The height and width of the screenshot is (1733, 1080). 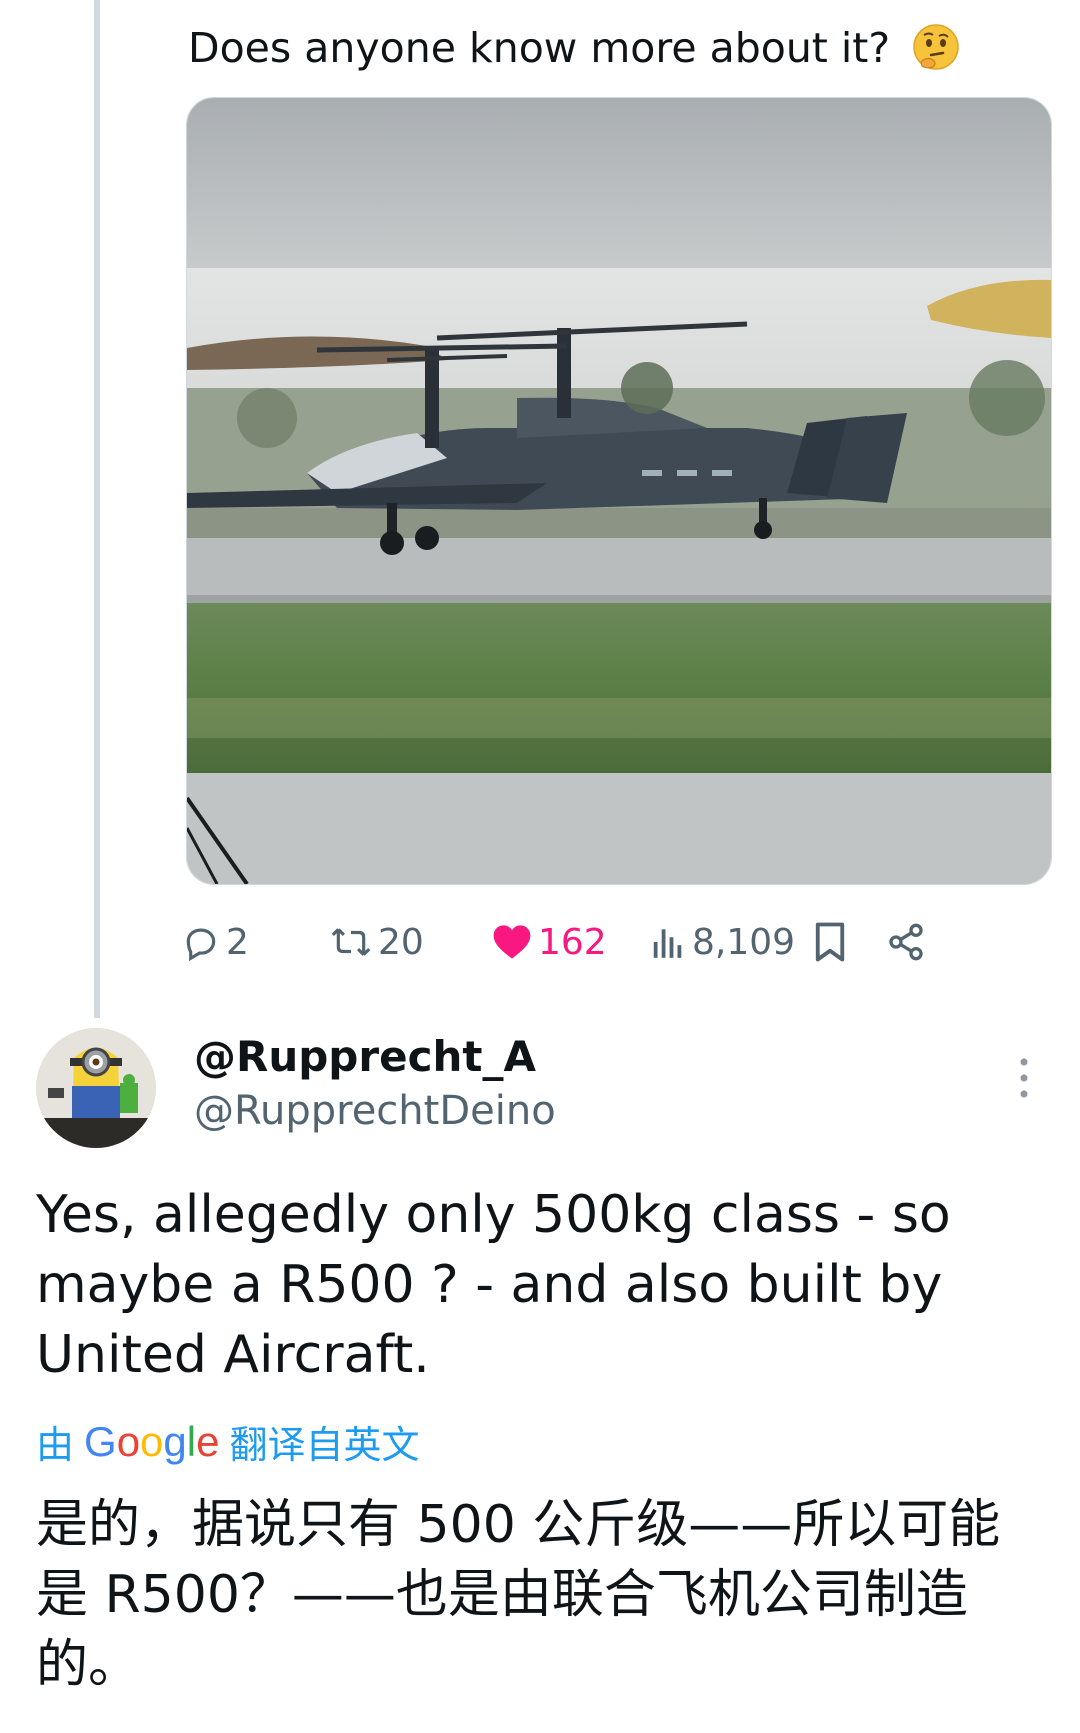 What do you see at coordinates (55, 1445) in the screenshot?
I see `translate-prefix: 由` at bounding box center [55, 1445].